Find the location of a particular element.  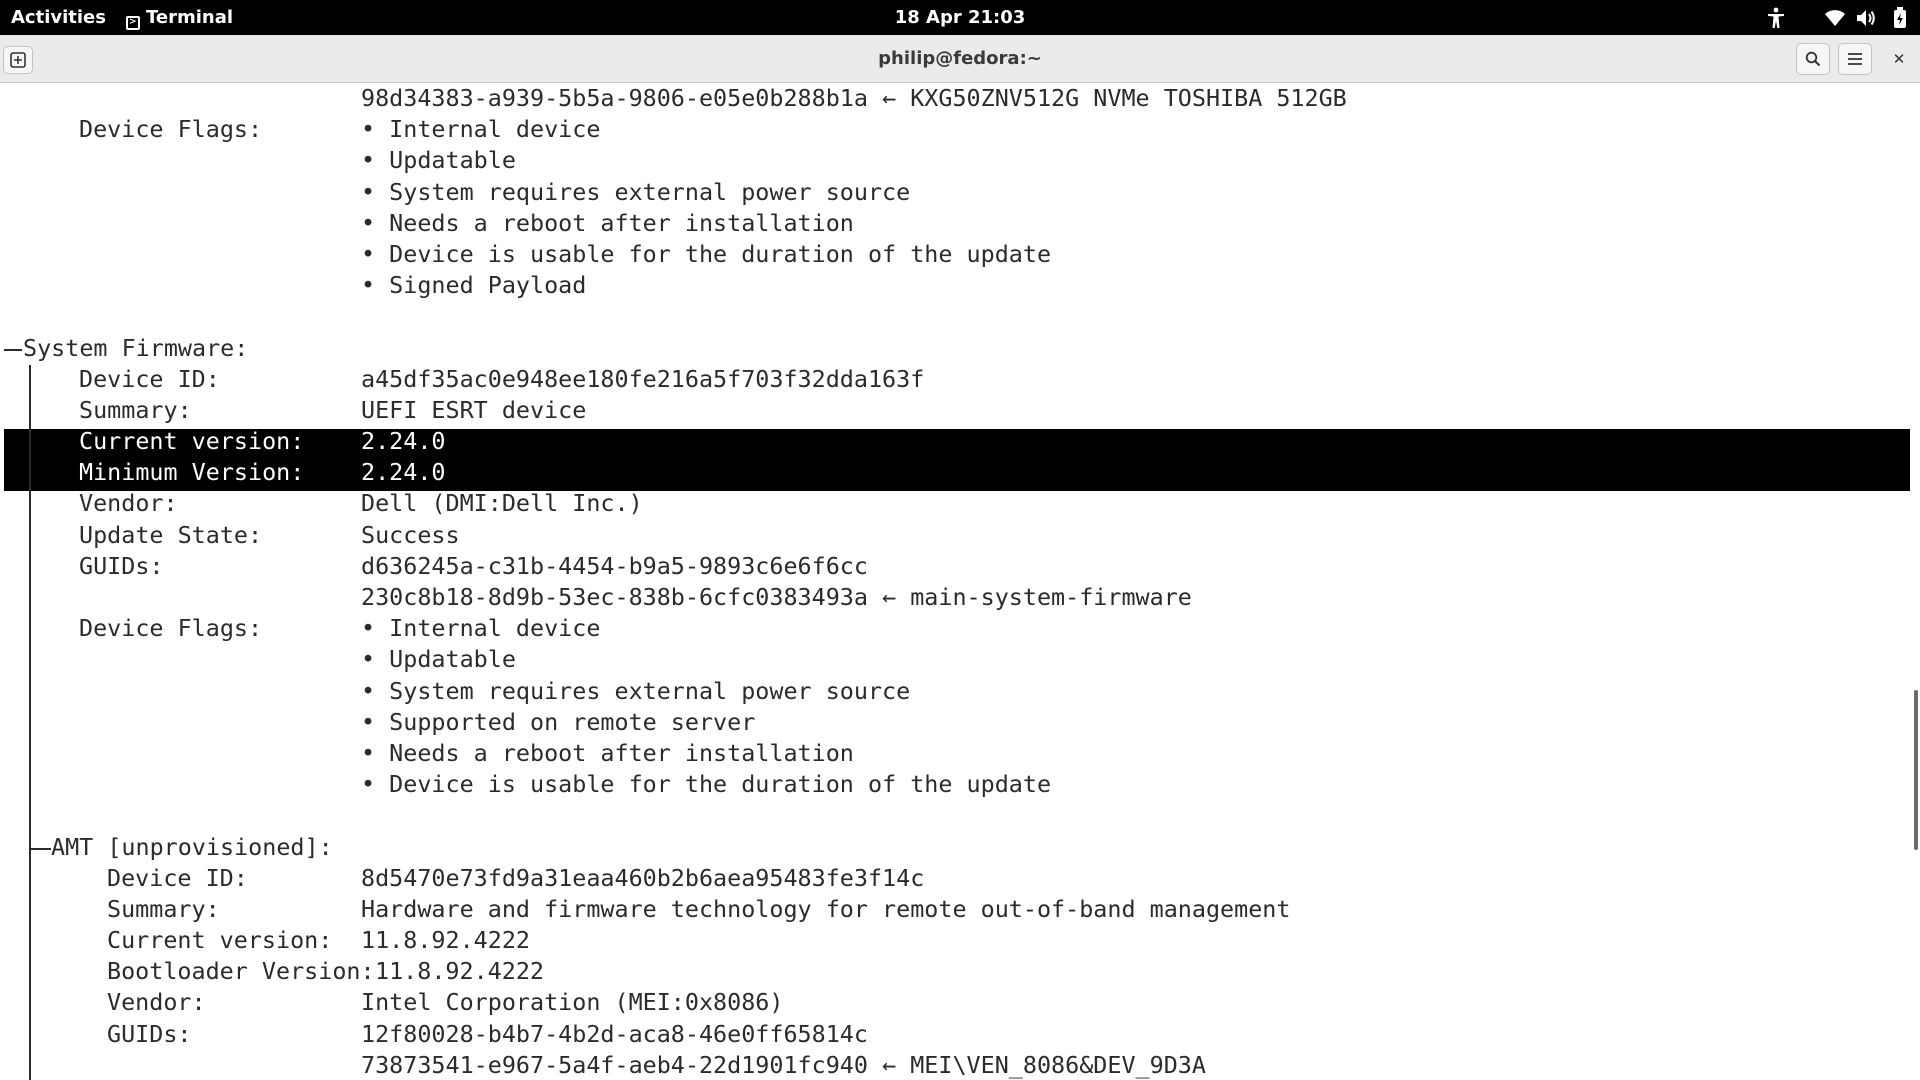

close-icon: ✕ is located at coordinates (1899, 59).